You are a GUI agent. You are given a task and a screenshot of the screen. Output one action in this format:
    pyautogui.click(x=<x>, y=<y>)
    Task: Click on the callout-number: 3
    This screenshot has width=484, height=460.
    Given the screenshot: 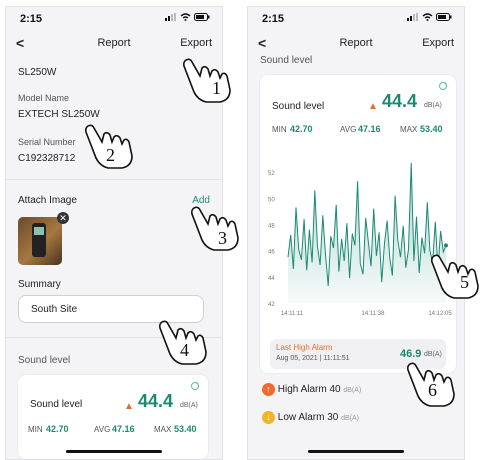 What is the action you would take?
    pyautogui.click(x=222, y=238)
    